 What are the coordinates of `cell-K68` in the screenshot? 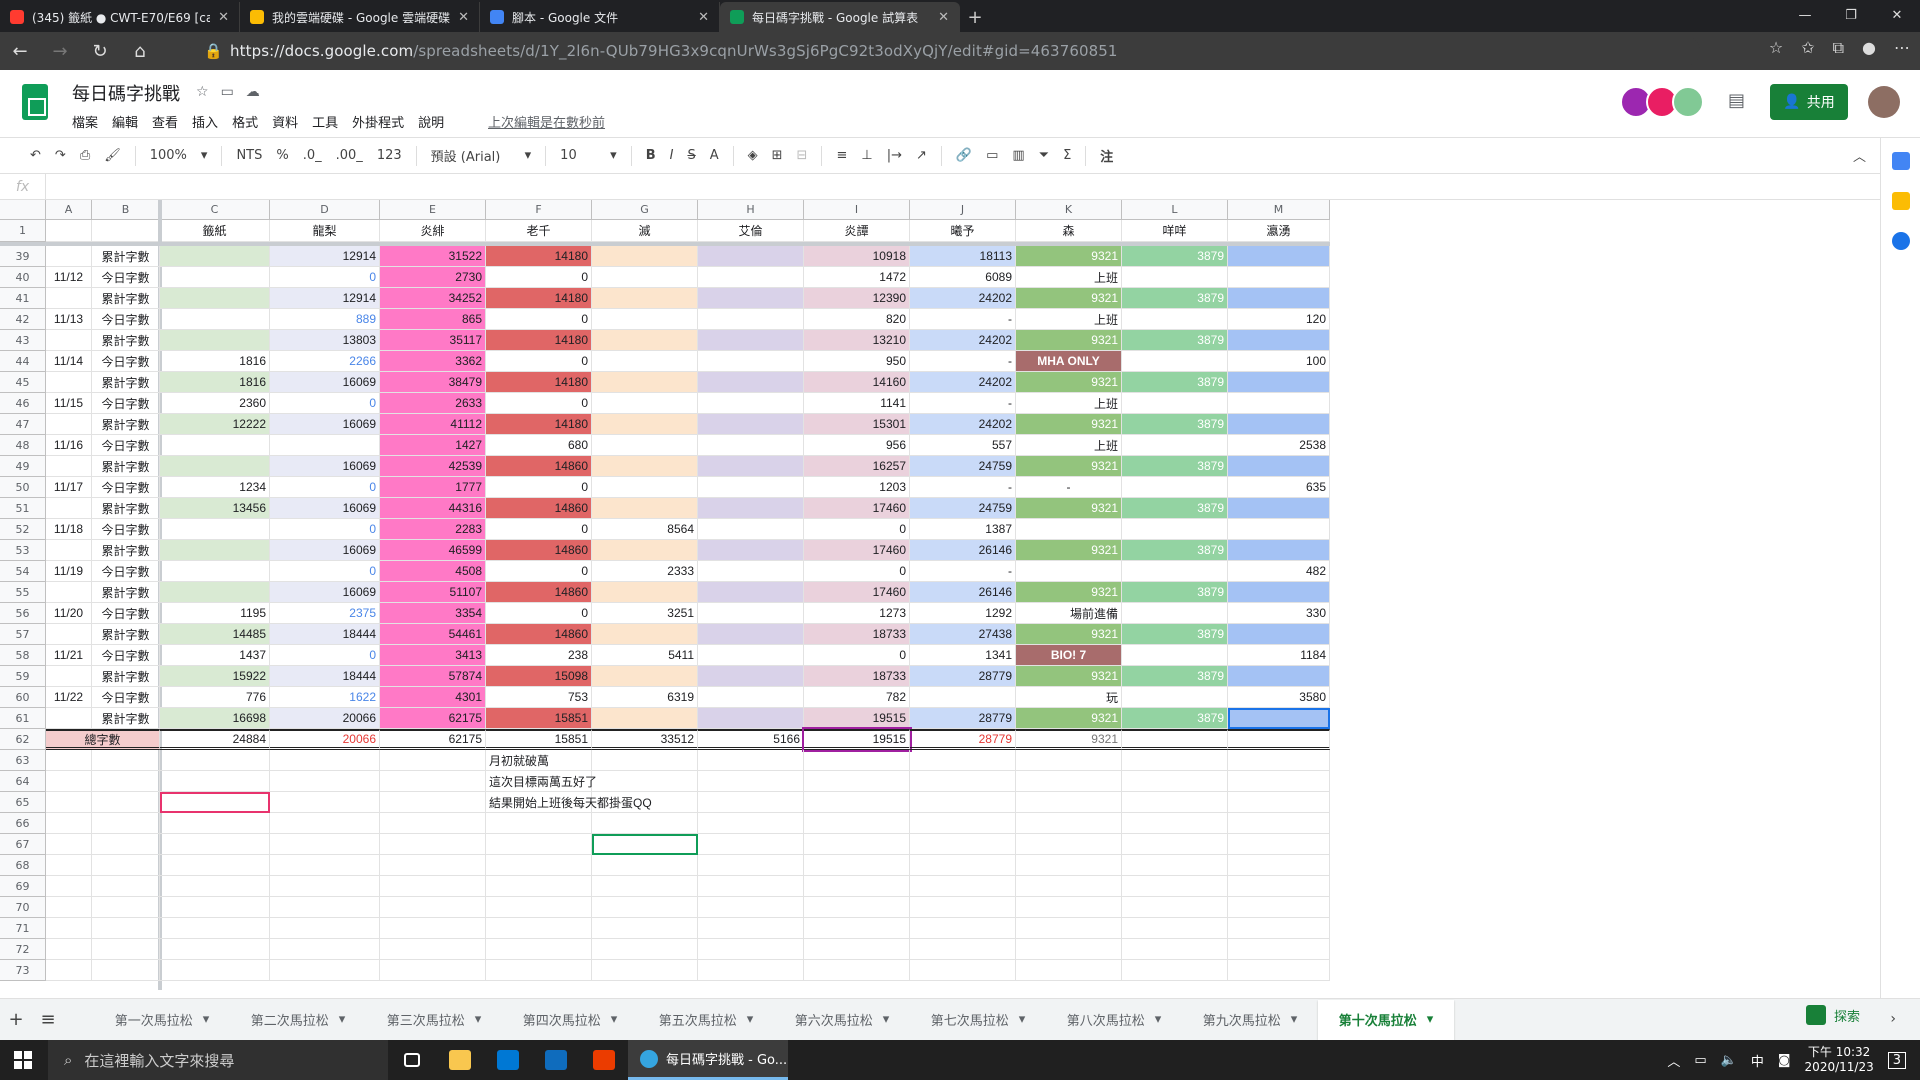 It's located at (1069, 865).